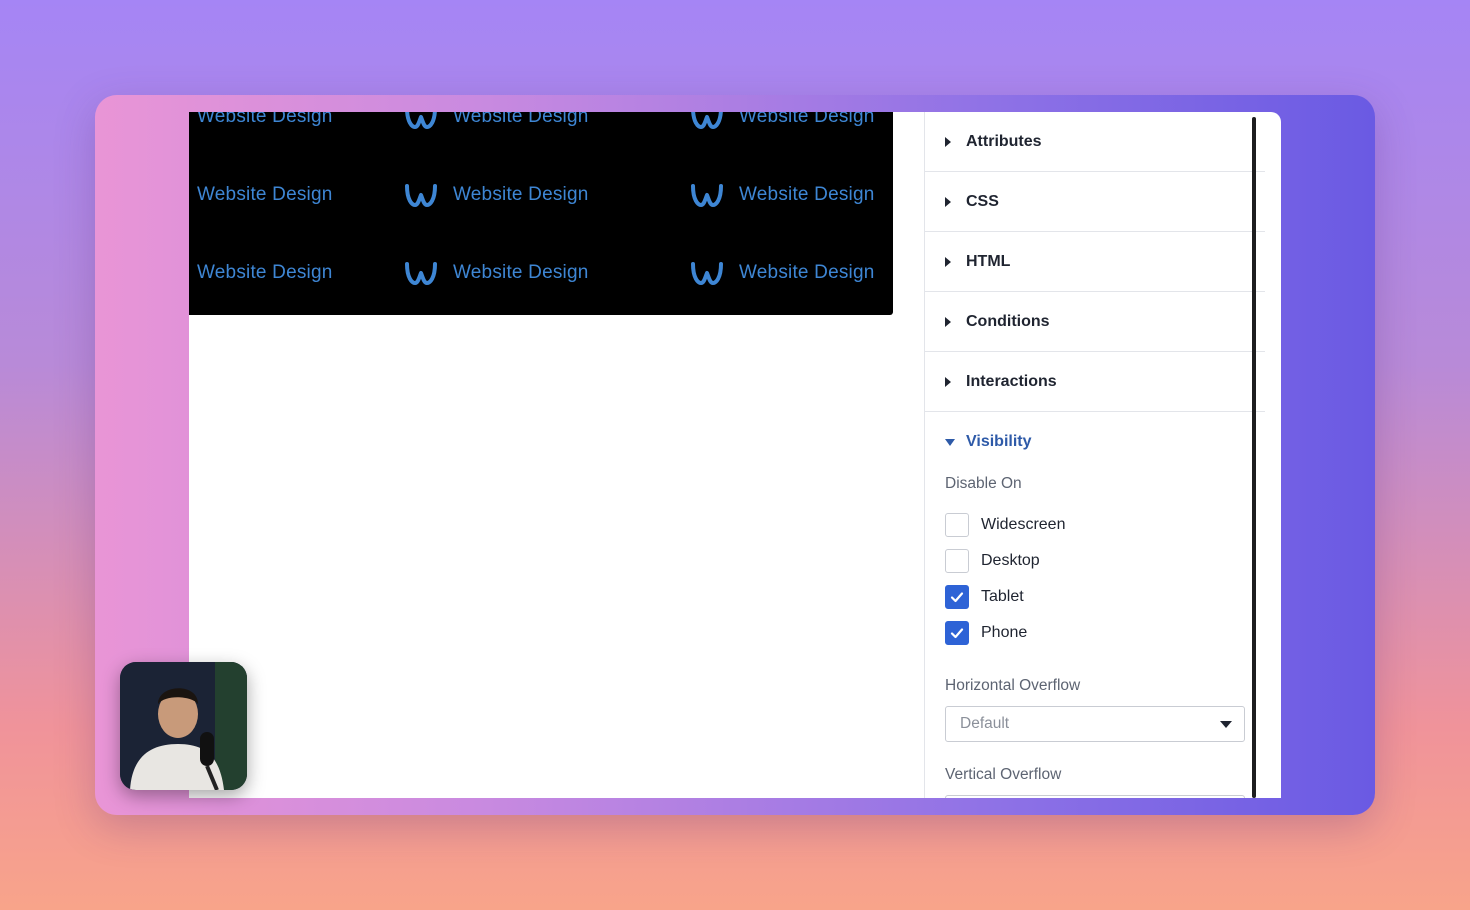 Image resolution: width=1470 pixels, height=910 pixels. What do you see at coordinates (1226, 724) in the screenshot?
I see `dropdown-arrow-icon` at bounding box center [1226, 724].